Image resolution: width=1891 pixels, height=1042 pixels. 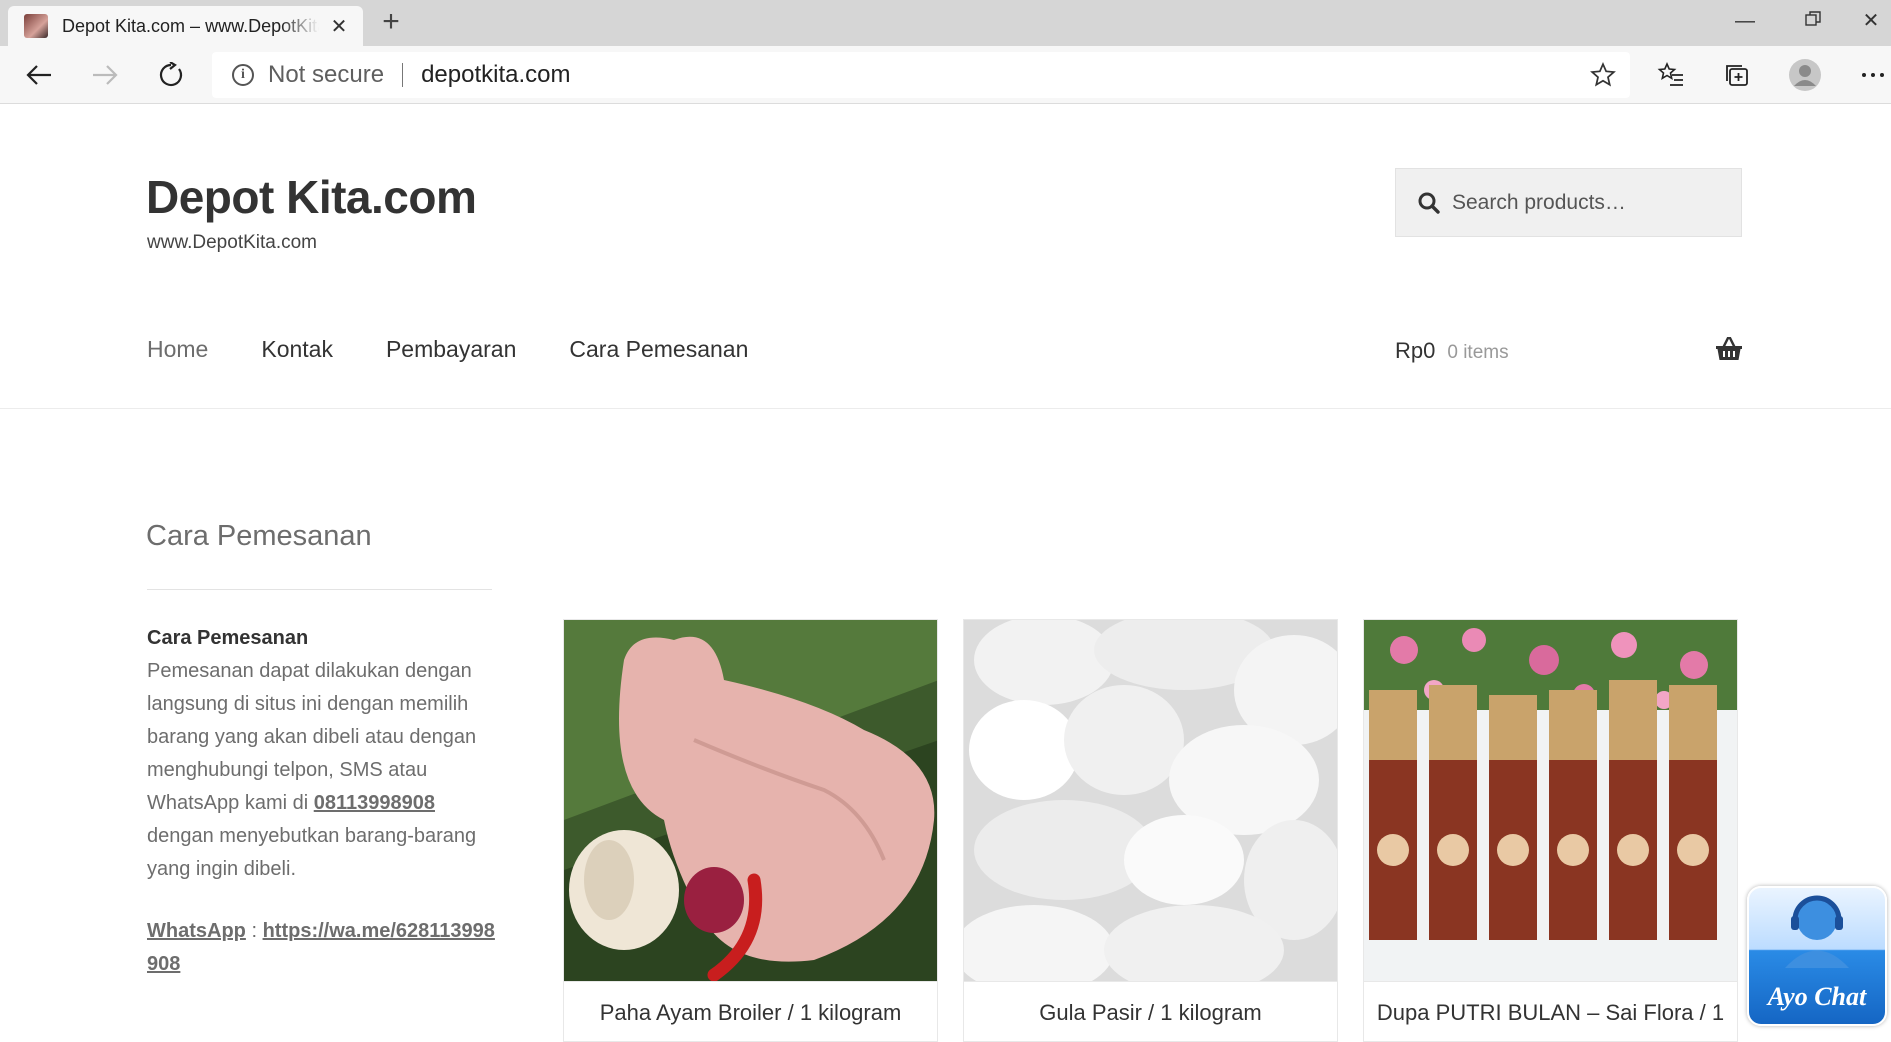 What do you see at coordinates (1429, 203) in the screenshot?
I see `search-icon` at bounding box center [1429, 203].